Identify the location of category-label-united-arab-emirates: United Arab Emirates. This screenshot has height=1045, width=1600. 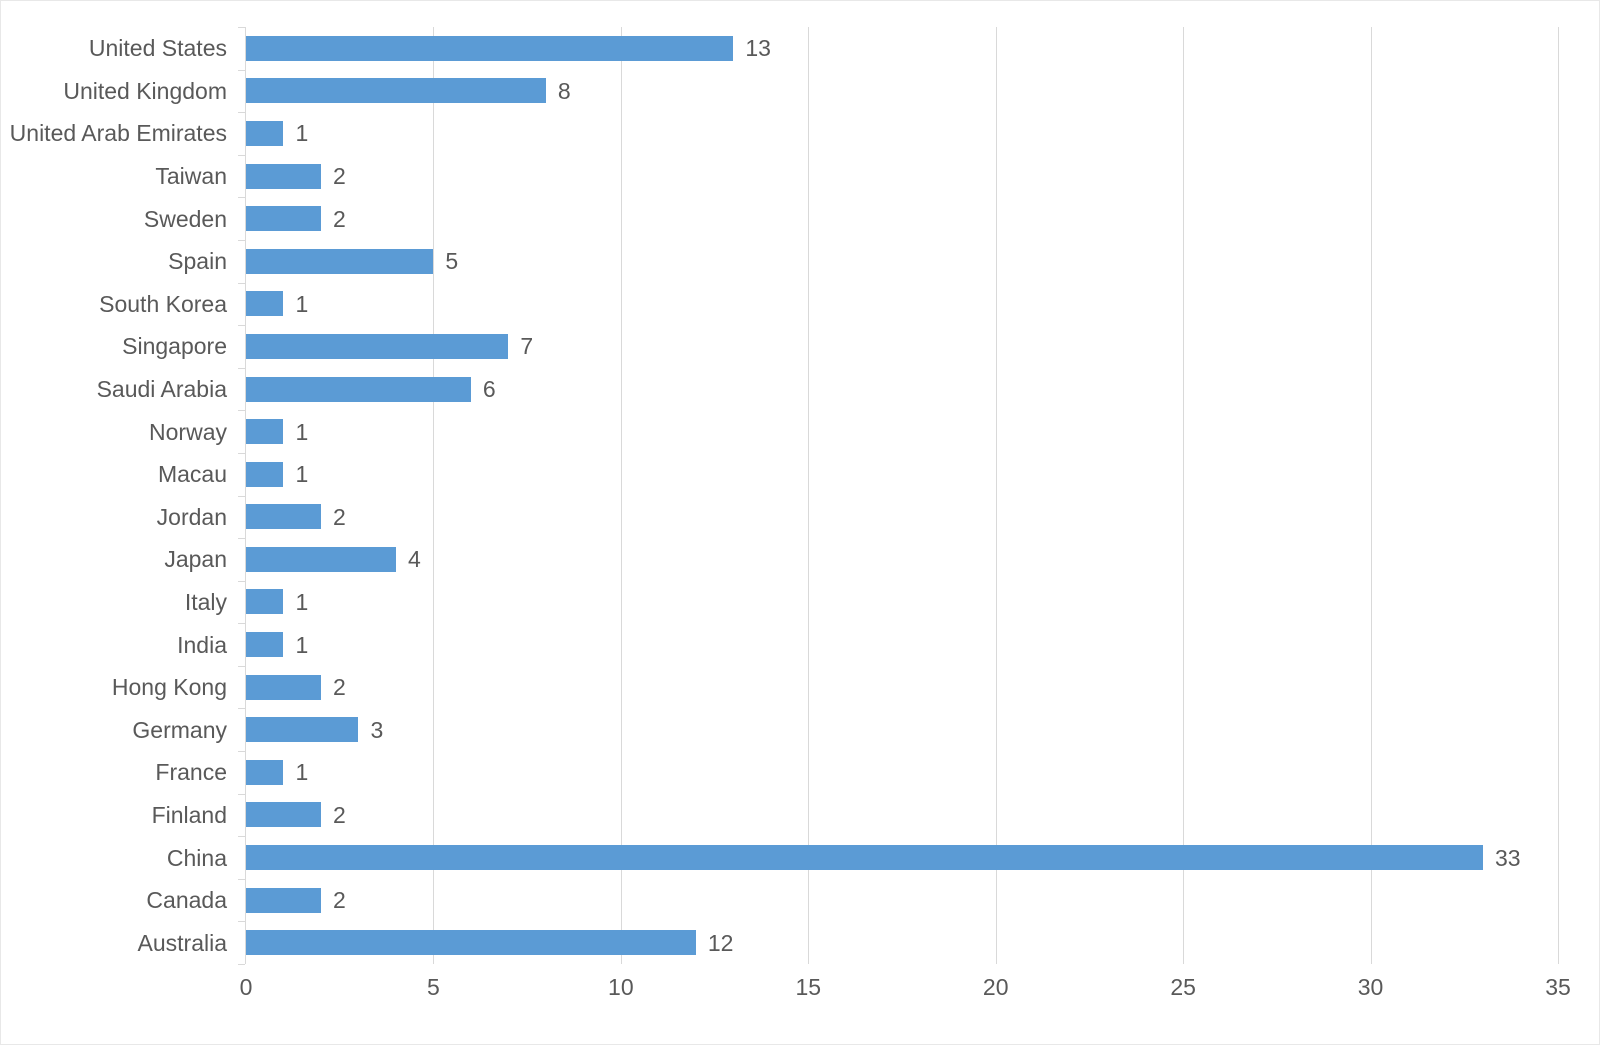
(118, 133).